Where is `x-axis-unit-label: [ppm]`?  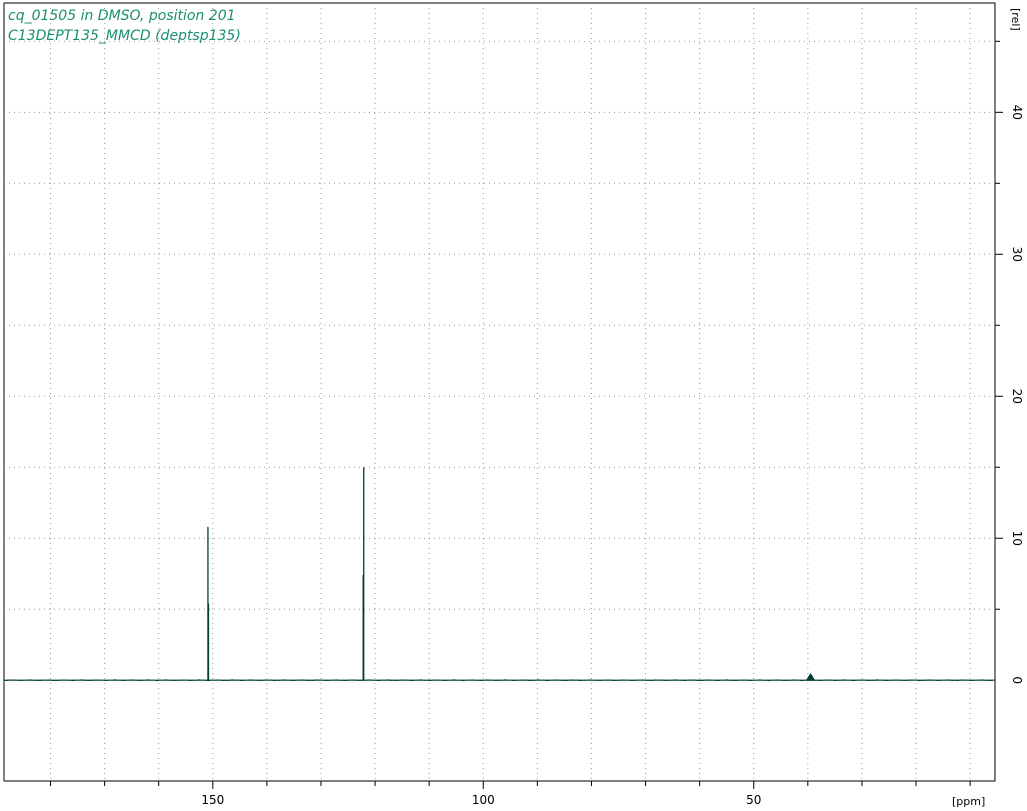 x-axis-unit-label: [ppm] is located at coordinates (968, 801).